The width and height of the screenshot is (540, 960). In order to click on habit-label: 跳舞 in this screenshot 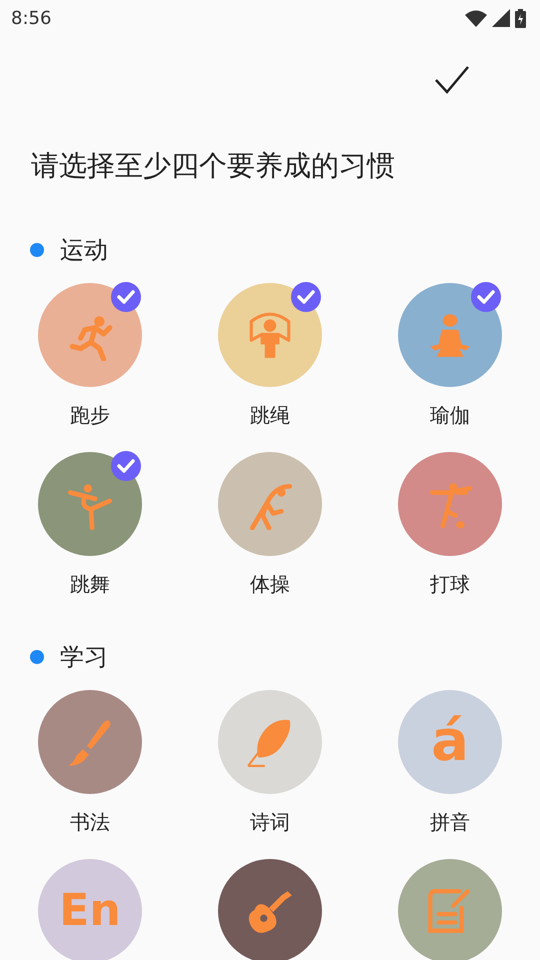, I will do `click(90, 584)`.